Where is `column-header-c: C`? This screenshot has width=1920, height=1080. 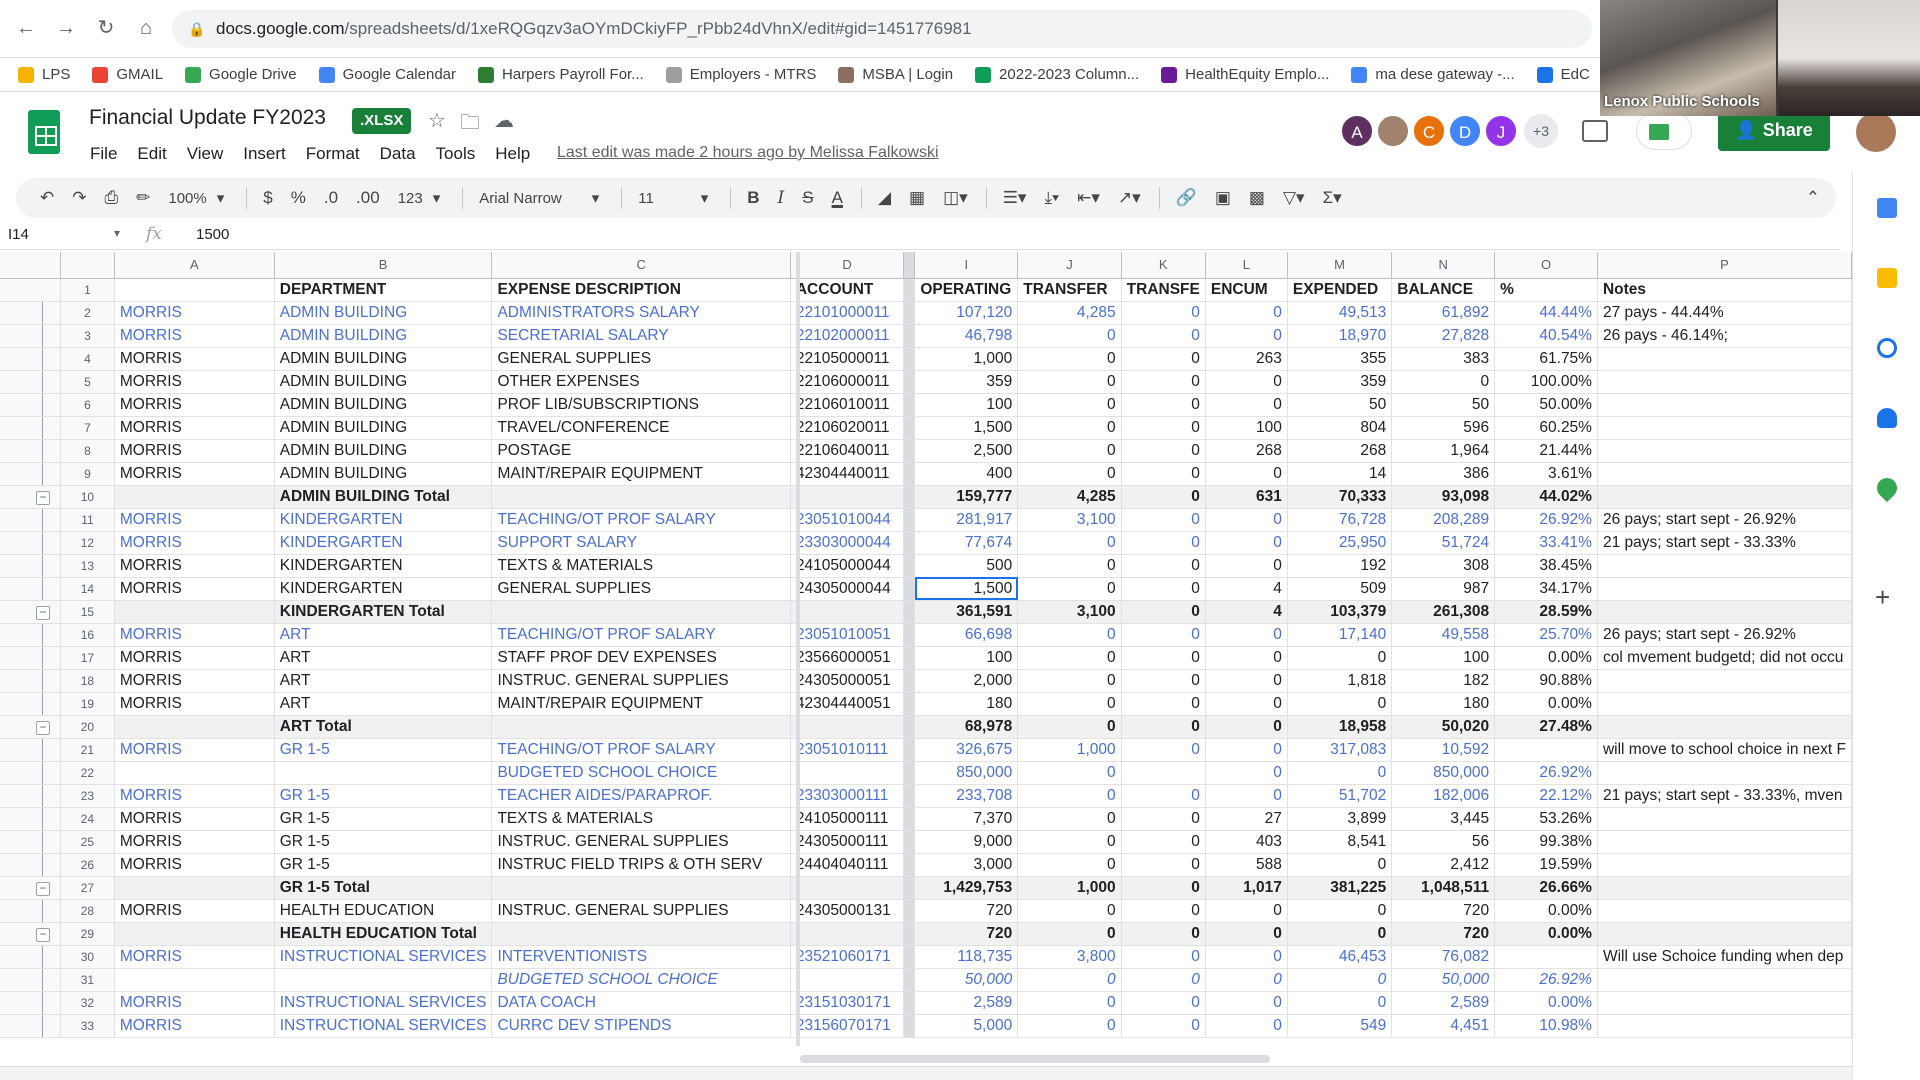
column-header-c: C is located at coordinates (641, 265).